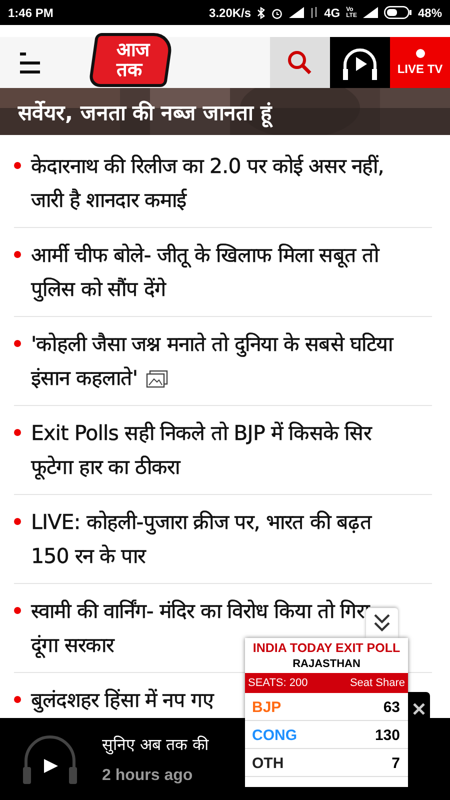  Describe the element at coordinates (382, 623) in the screenshot. I see `double-chevron-icon` at that location.